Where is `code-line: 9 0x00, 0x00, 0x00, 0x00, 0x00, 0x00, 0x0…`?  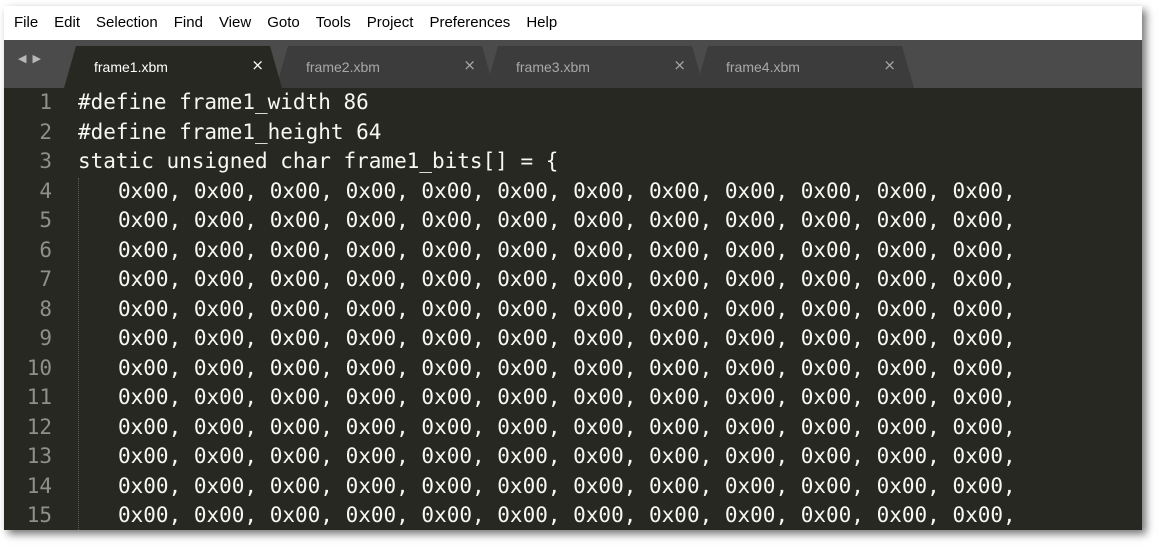
code-line: 9 0x00, 0x00, 0x00, 0x00, 0x00, 0x00, 0x0… is located at coordinates (573, 339).